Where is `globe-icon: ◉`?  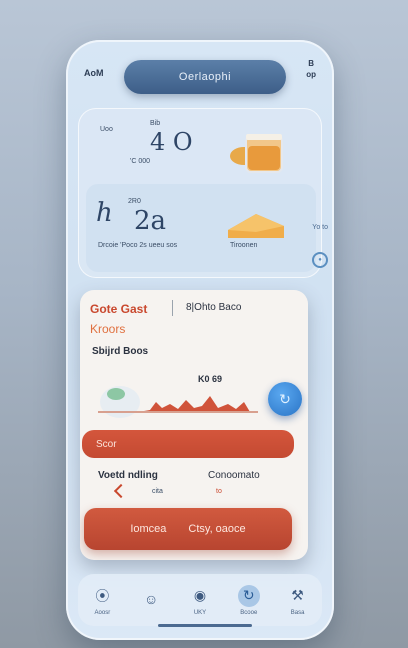
globe-icon: ◉ is located at coordinates (200, 595).